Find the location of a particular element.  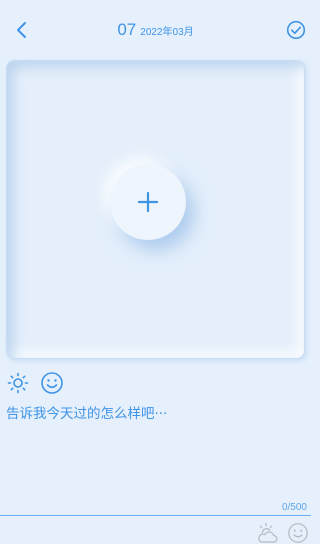

mood-picker-button is located at coordinates (298, 533).